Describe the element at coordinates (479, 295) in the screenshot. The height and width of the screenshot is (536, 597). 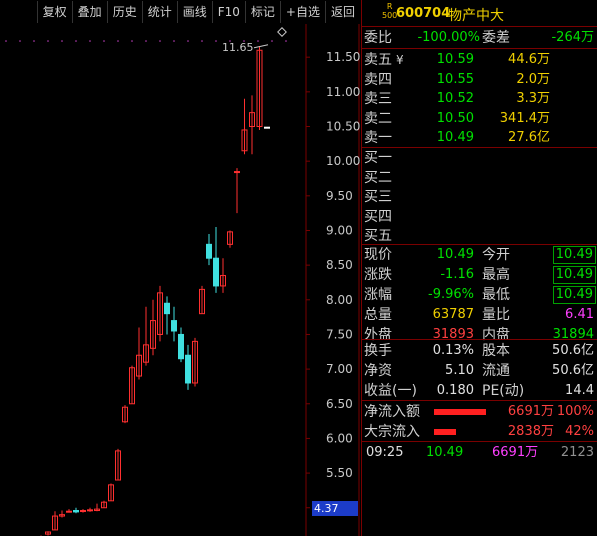
I see `quote-row-pct: 涨幅 -9.96% 最低 10.49` at that location.